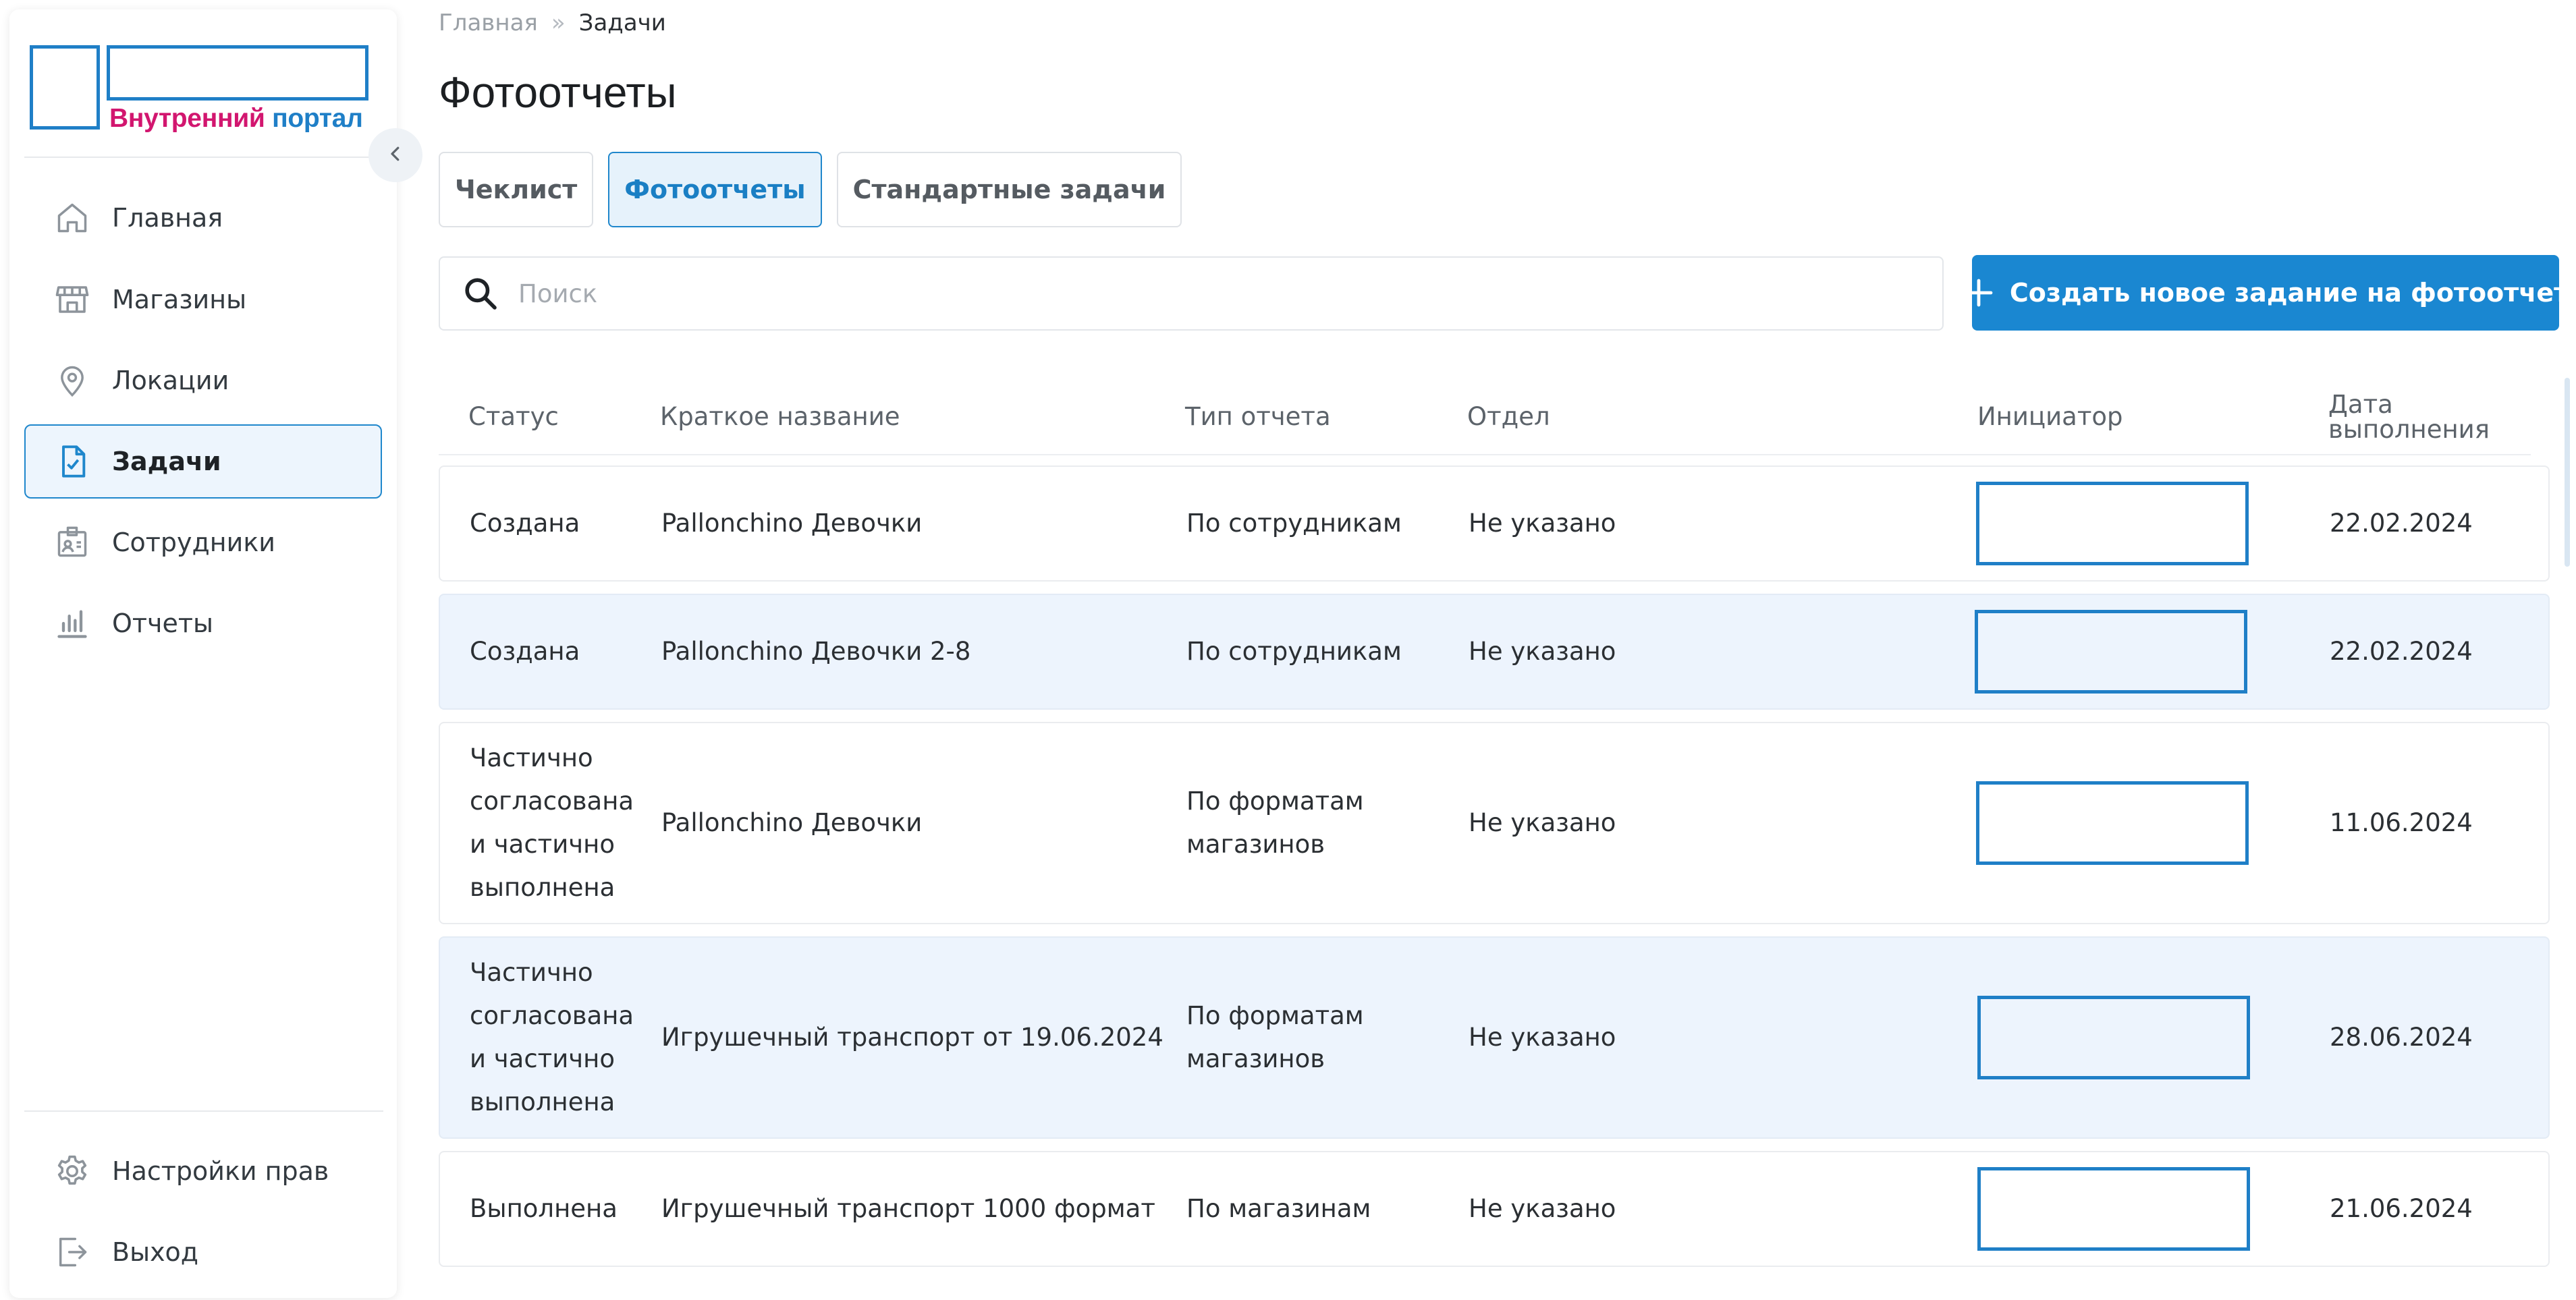 This screenshot has width=2576, height=1300. Describe the element at coordinates (2401, 1037) in the screenshot. I see `cell-due-date: 28.06.2024` at that location.